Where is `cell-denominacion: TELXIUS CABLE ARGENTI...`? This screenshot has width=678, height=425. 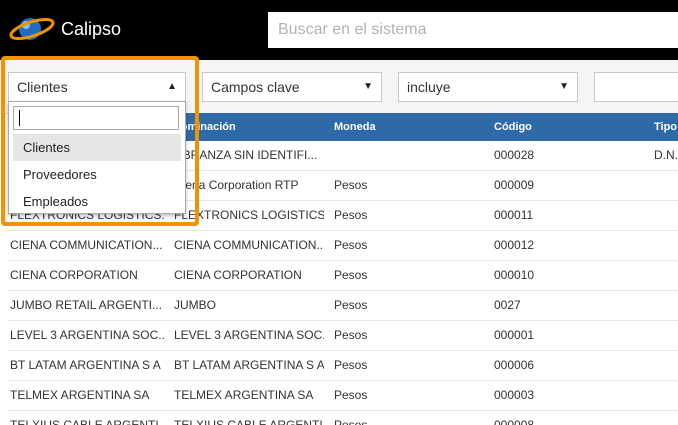
cell-denominacion: TELXIUS CABLE ARGENTI... is located at coordinates (249, 421).